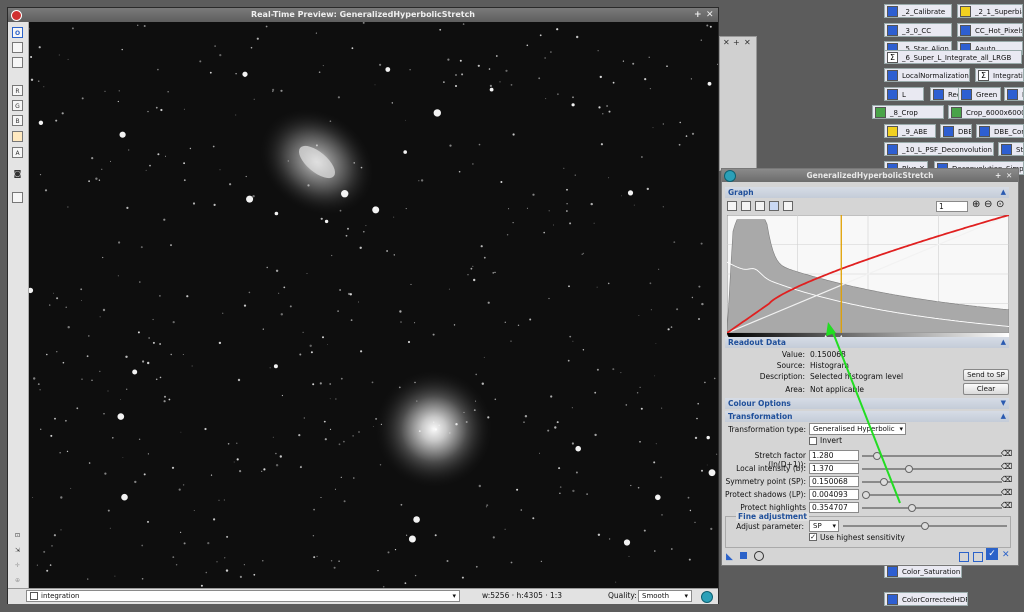 This screenshot has width=1024, height=612. I want to click on histogram-icon, so click(788, 206).